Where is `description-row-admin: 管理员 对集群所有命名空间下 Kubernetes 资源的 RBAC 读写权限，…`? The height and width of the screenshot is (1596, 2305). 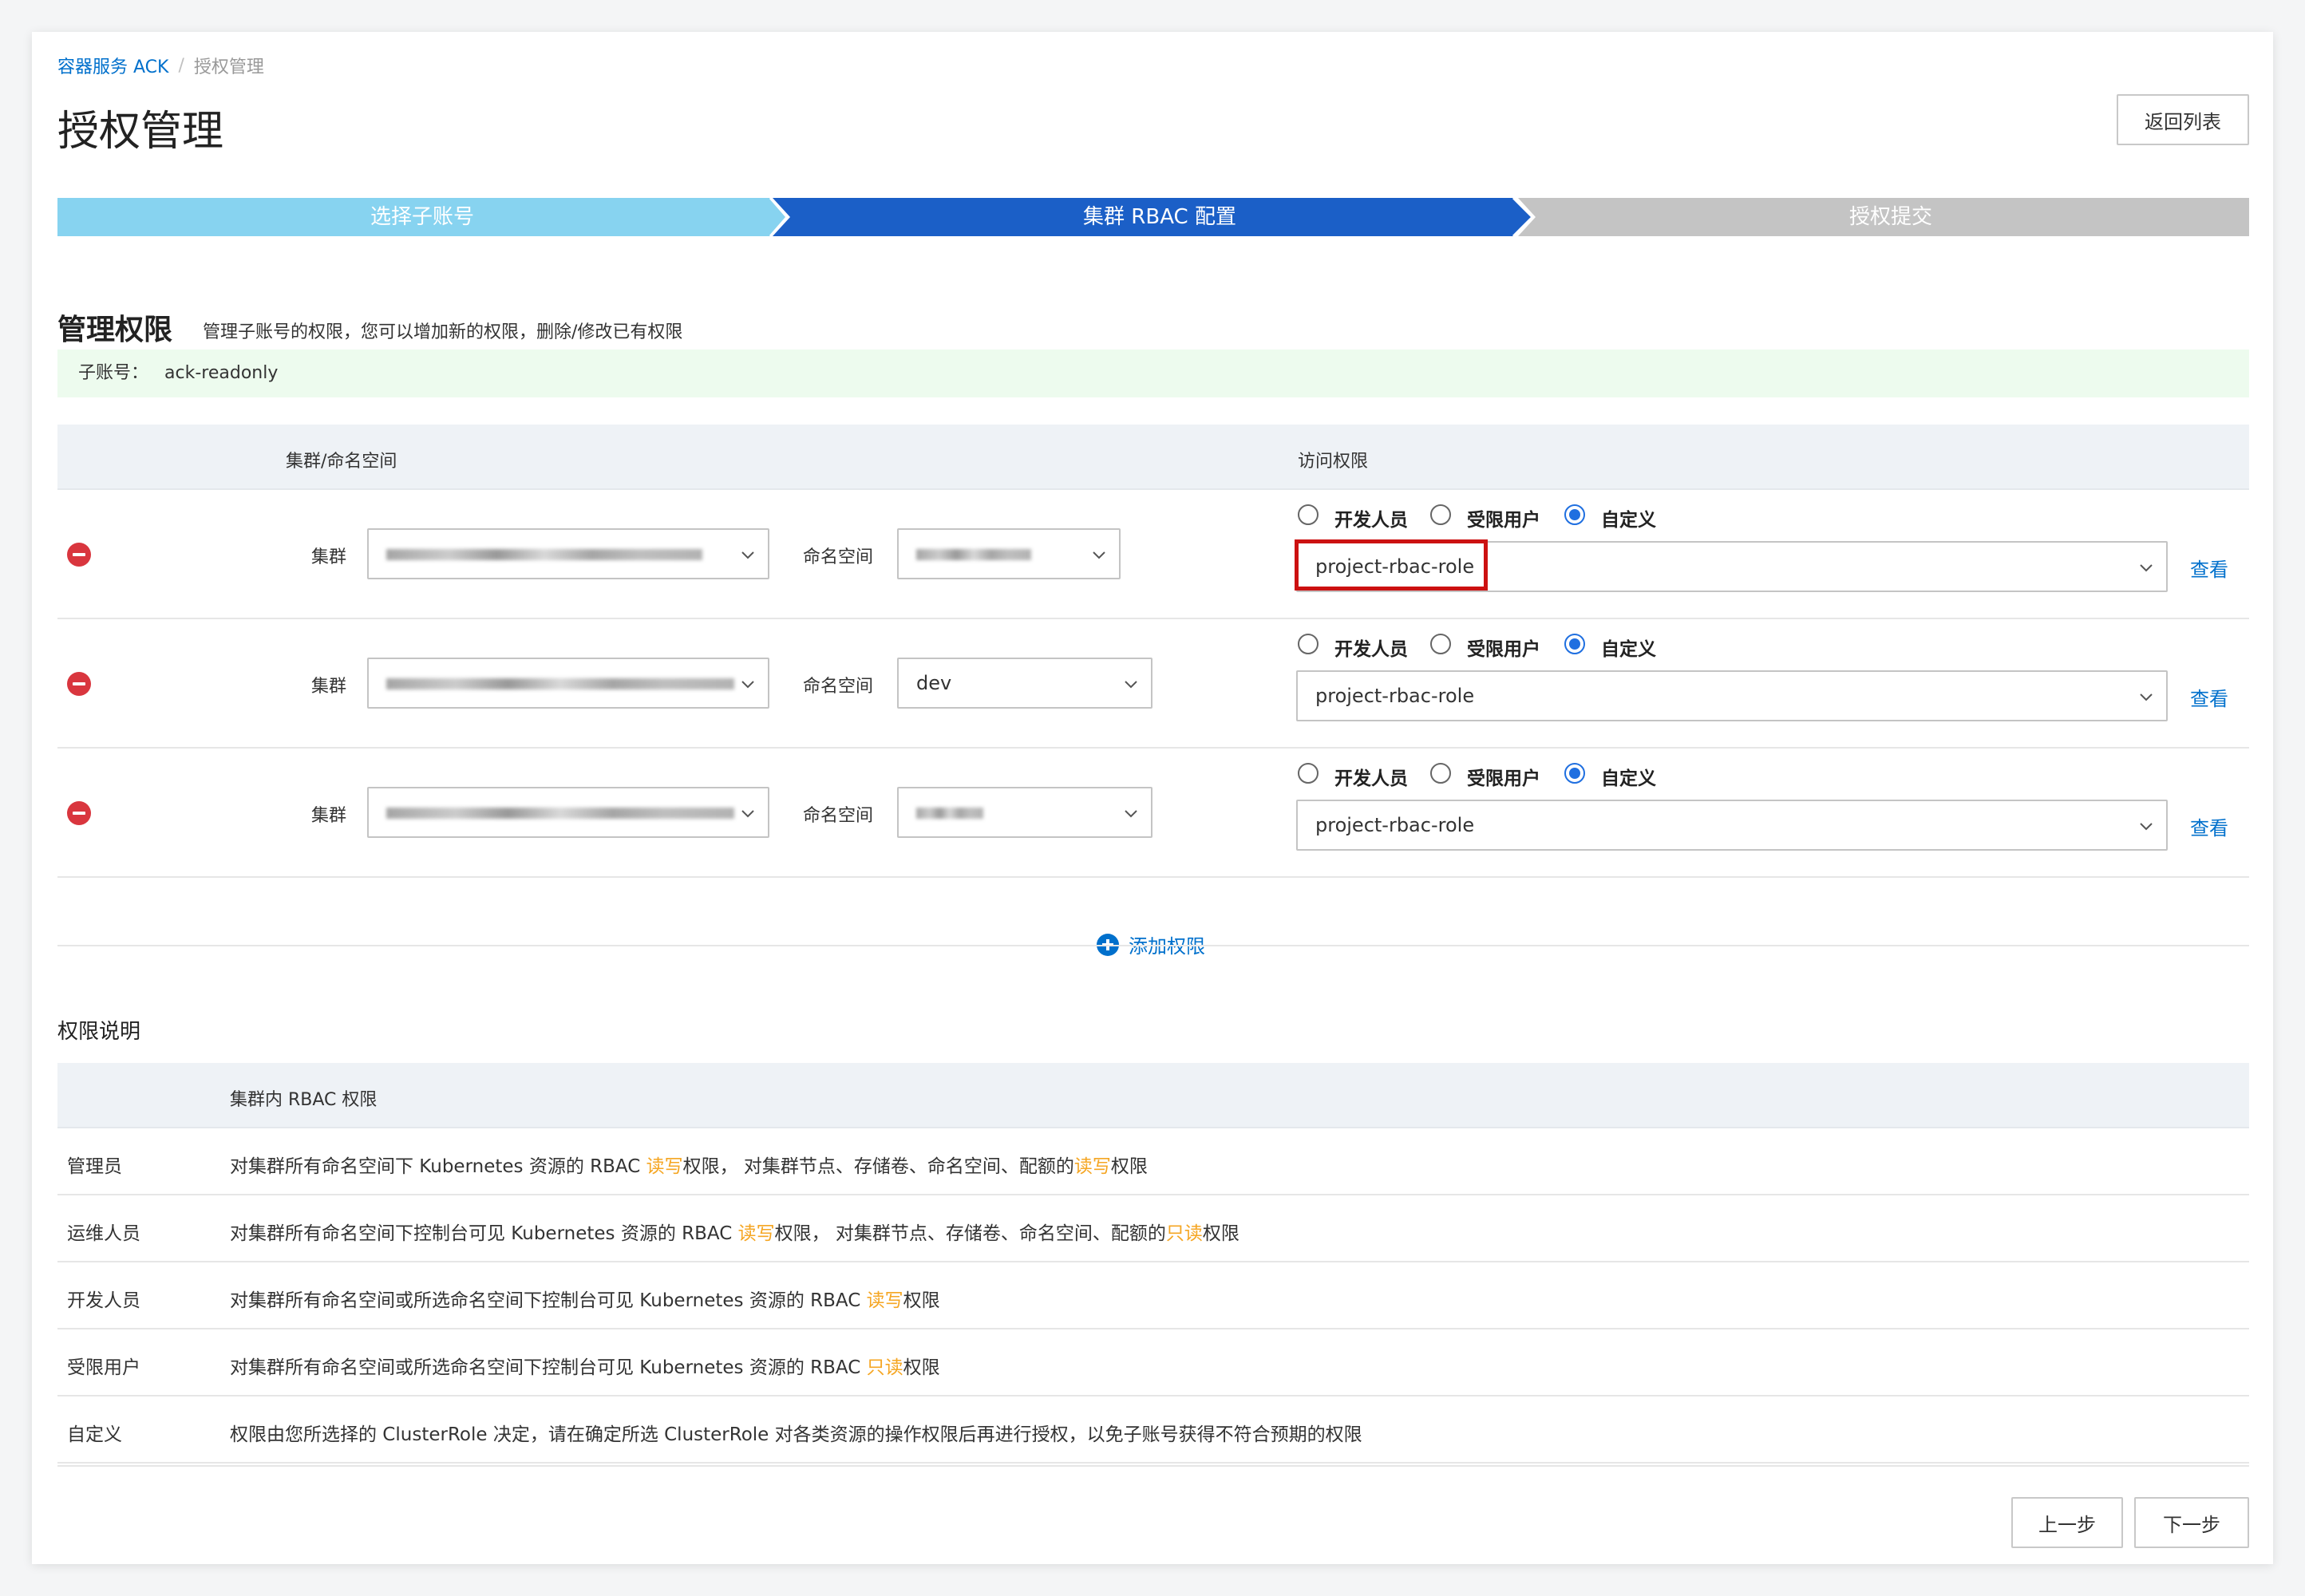 description-row-admin: 管理员 对集群所有命名空间下 Kubernetes 资源的 RBAC 读写权限，… is located at coordinates (1153, 1161).